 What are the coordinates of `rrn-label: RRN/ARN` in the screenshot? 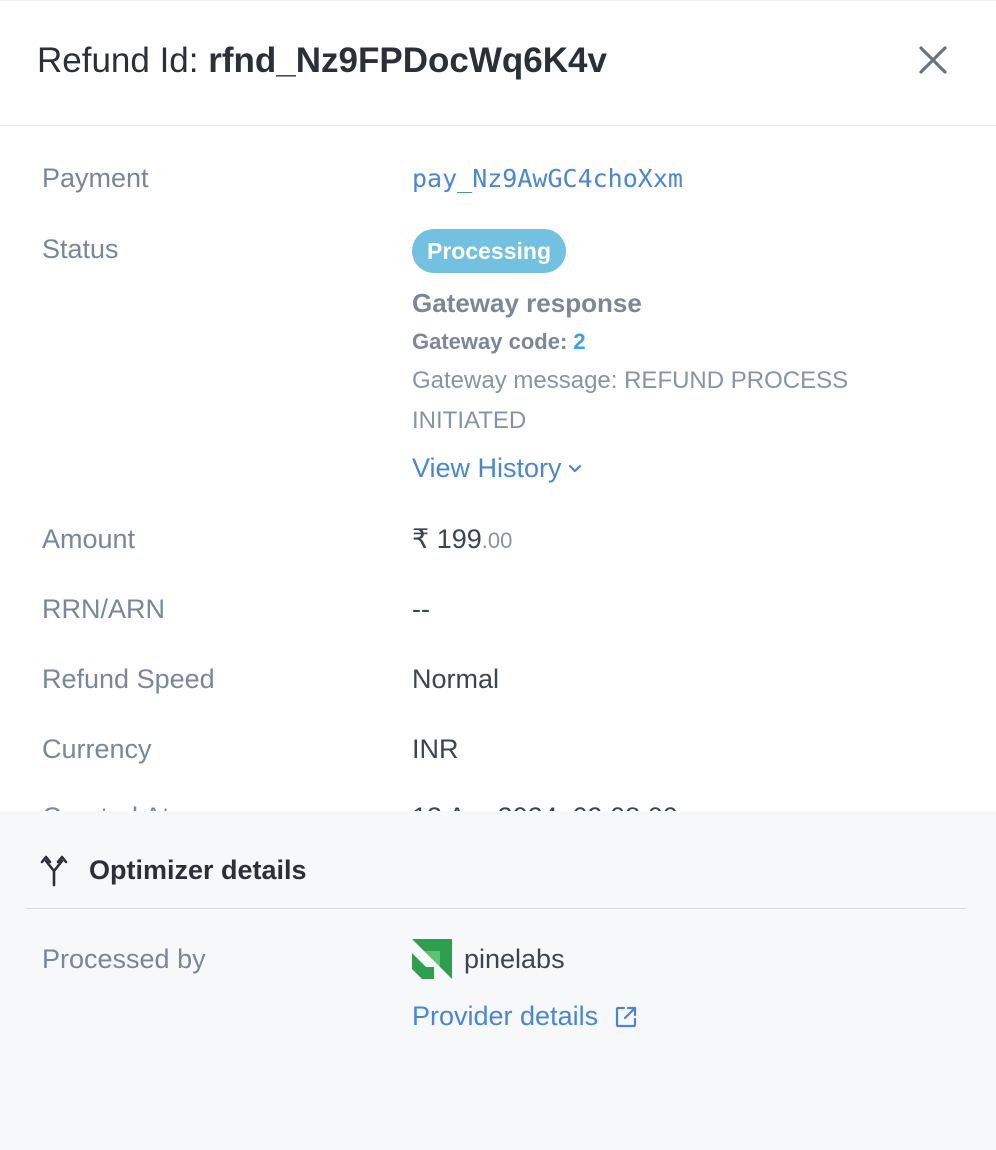 It's located at (104, 609).